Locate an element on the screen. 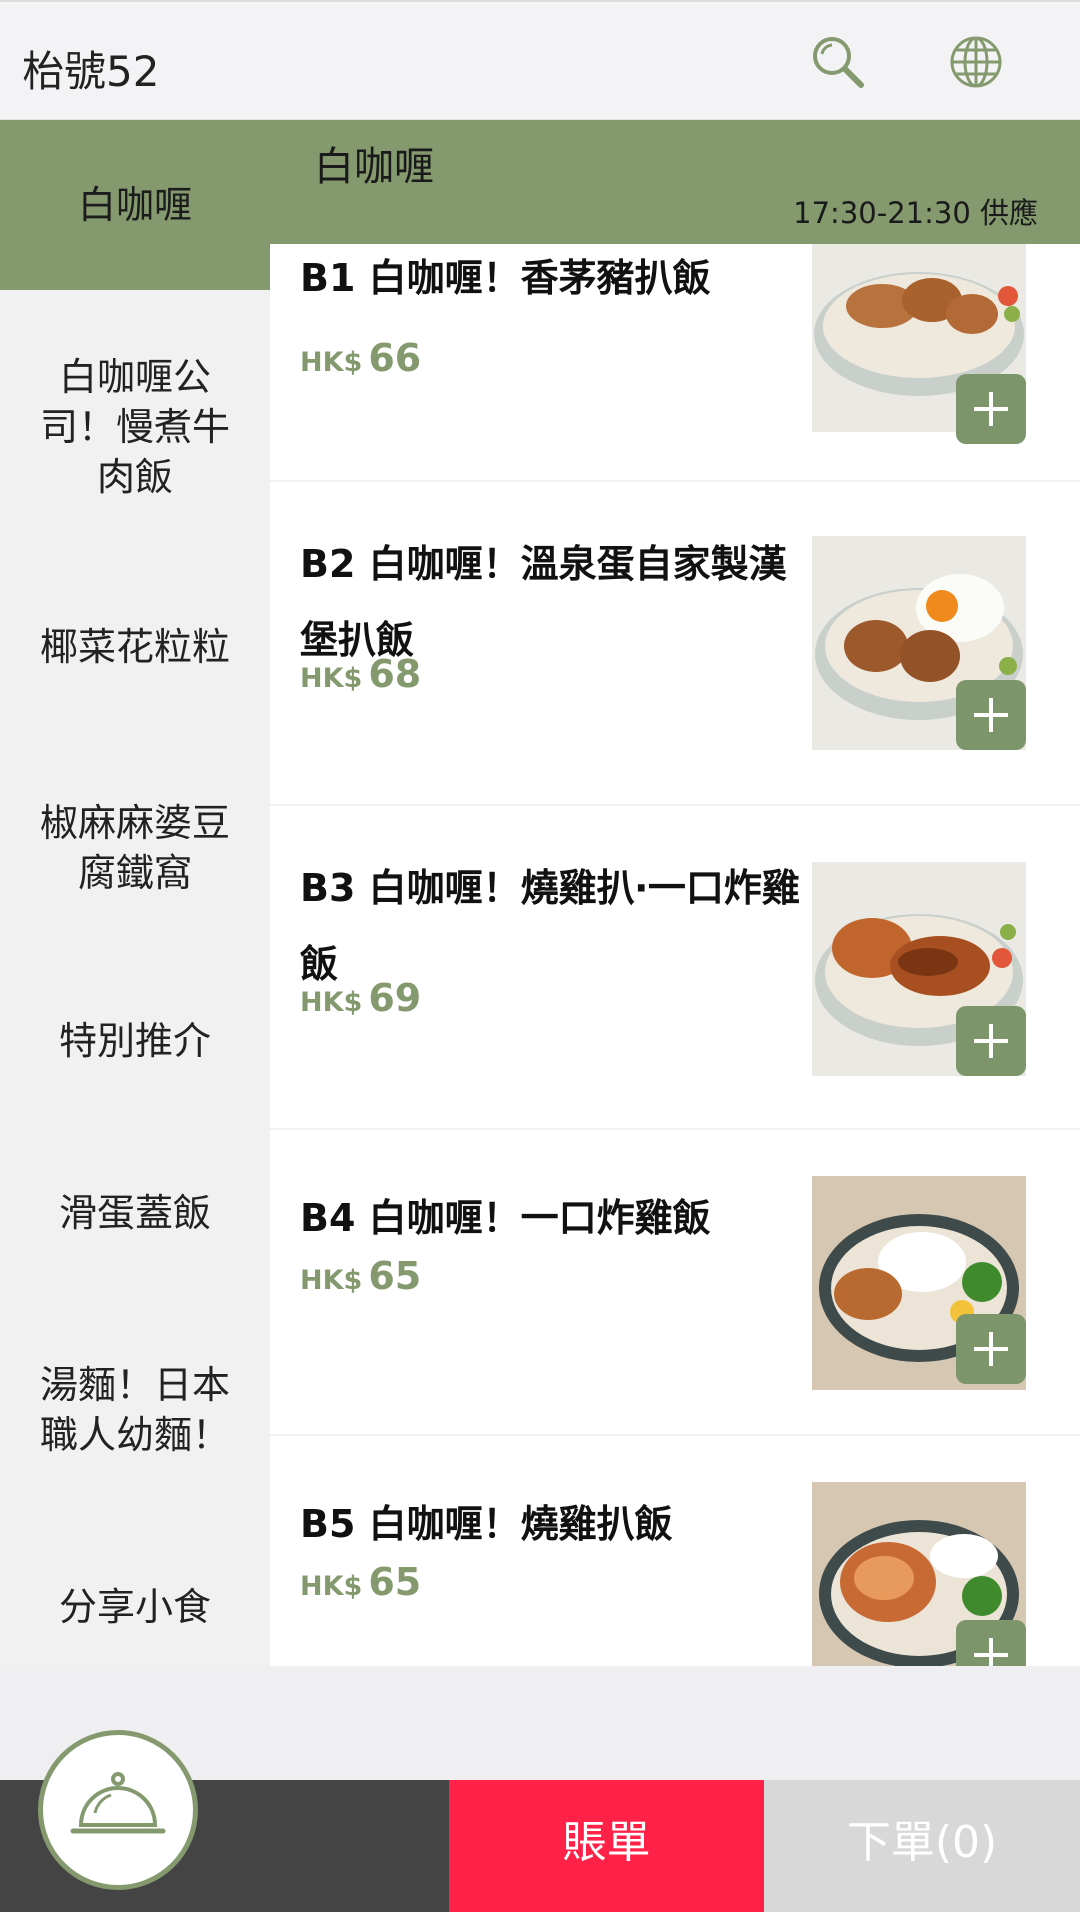  price-value: 66 is located at coordinates (395, 358).